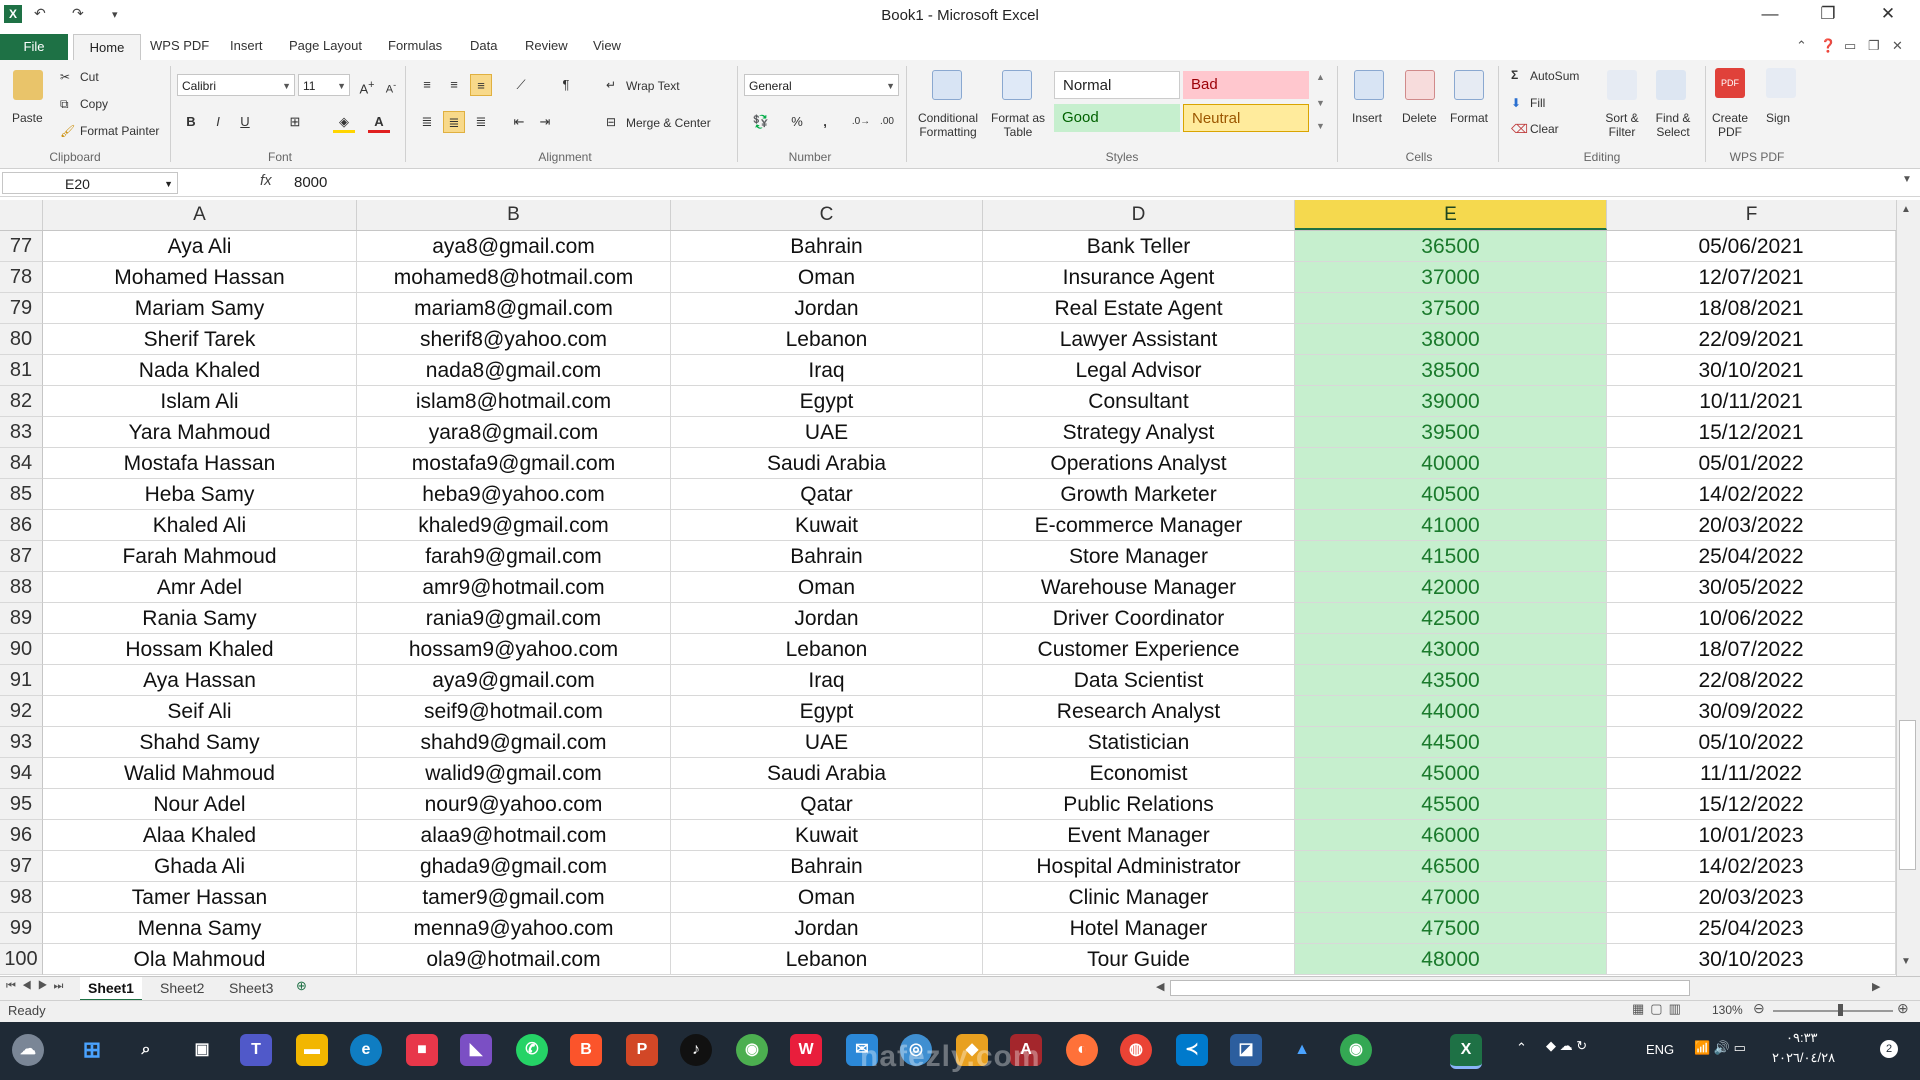 The image size is (1920, 1080). What do you see at coordinates (1139, 804) in the screenshot?
I see `cell-job: Public Relations` at bounding box center [1139, 804].